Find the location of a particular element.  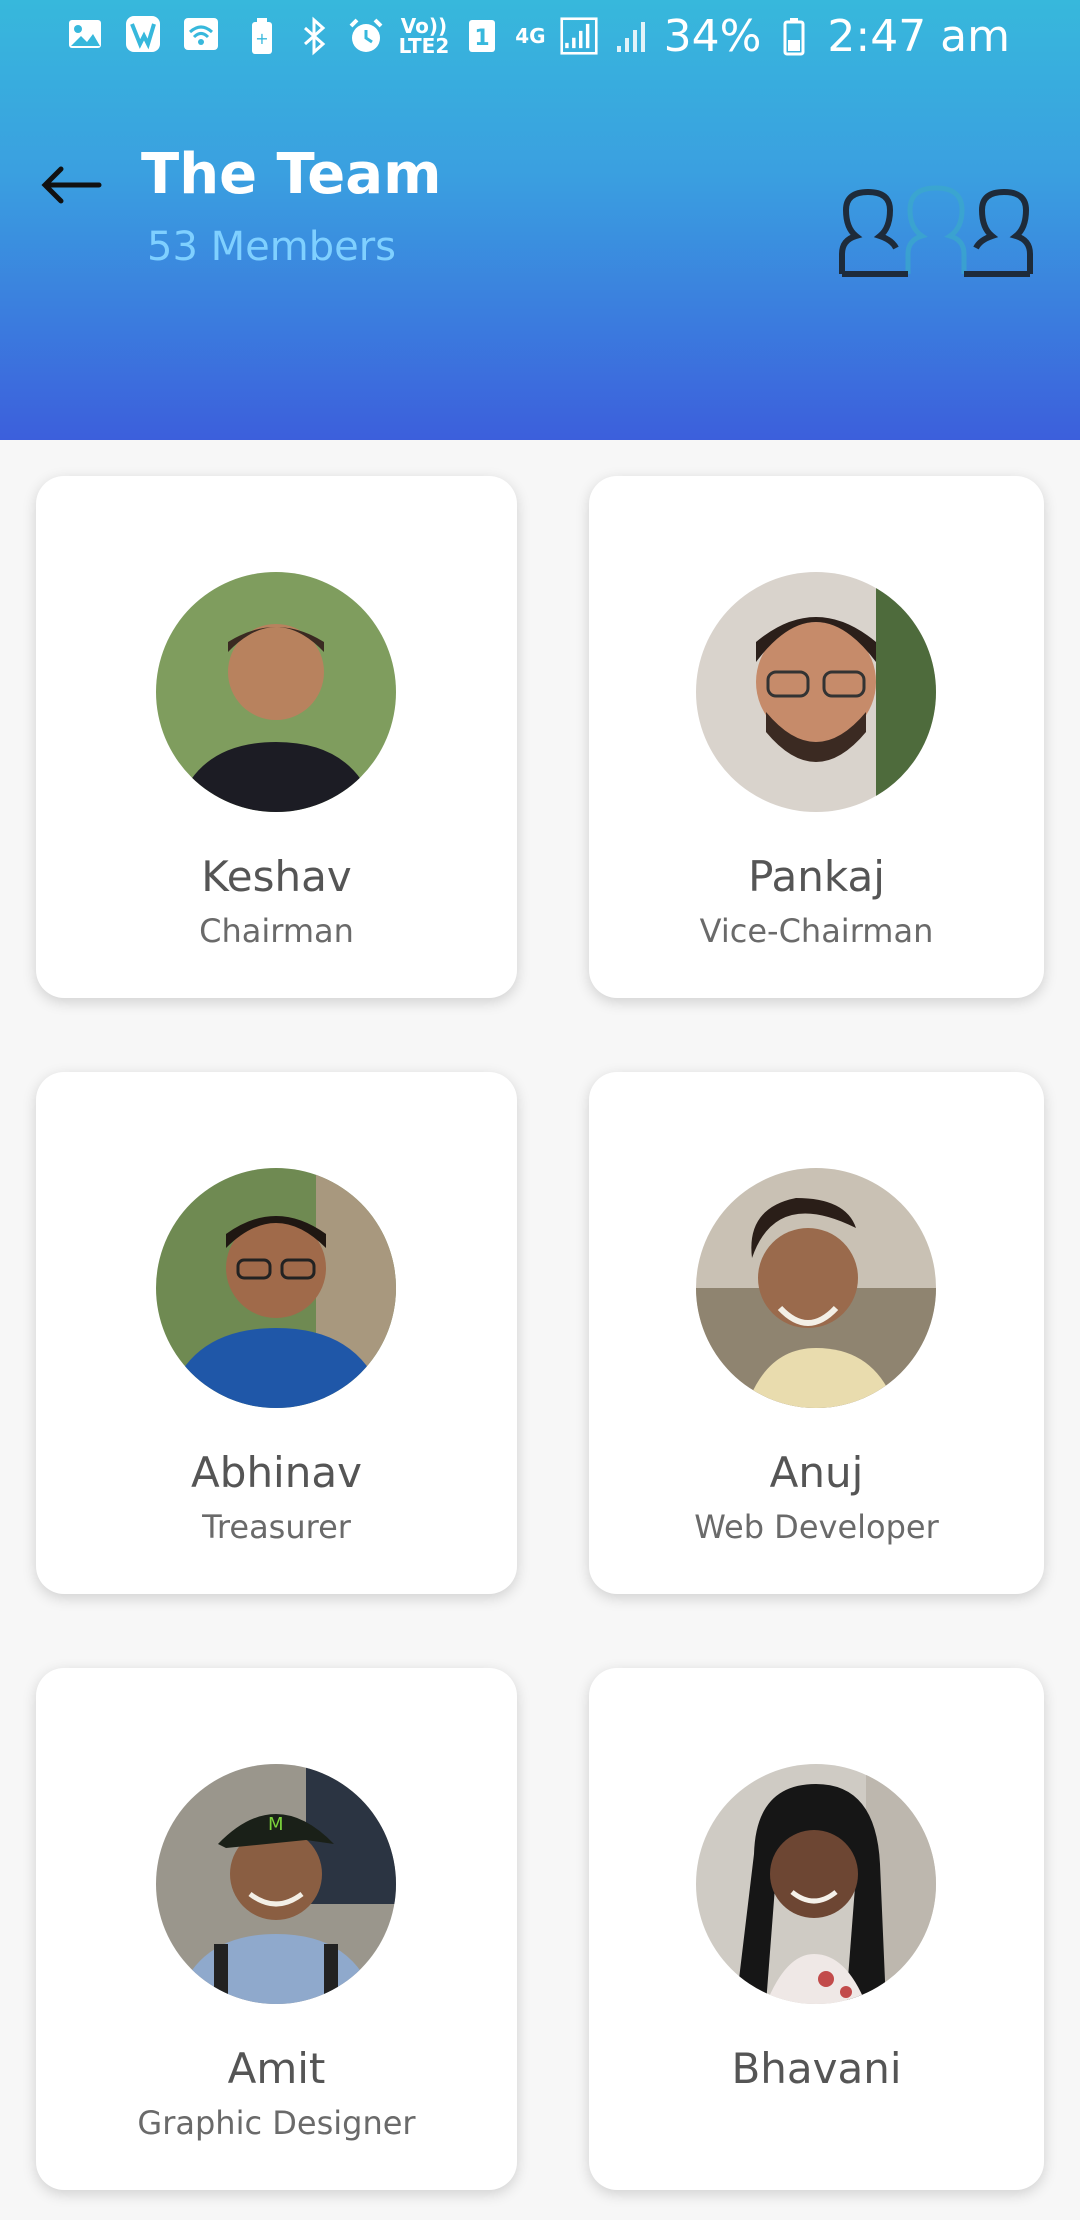

sim-number: 1 is located at coordinates (482, 38).